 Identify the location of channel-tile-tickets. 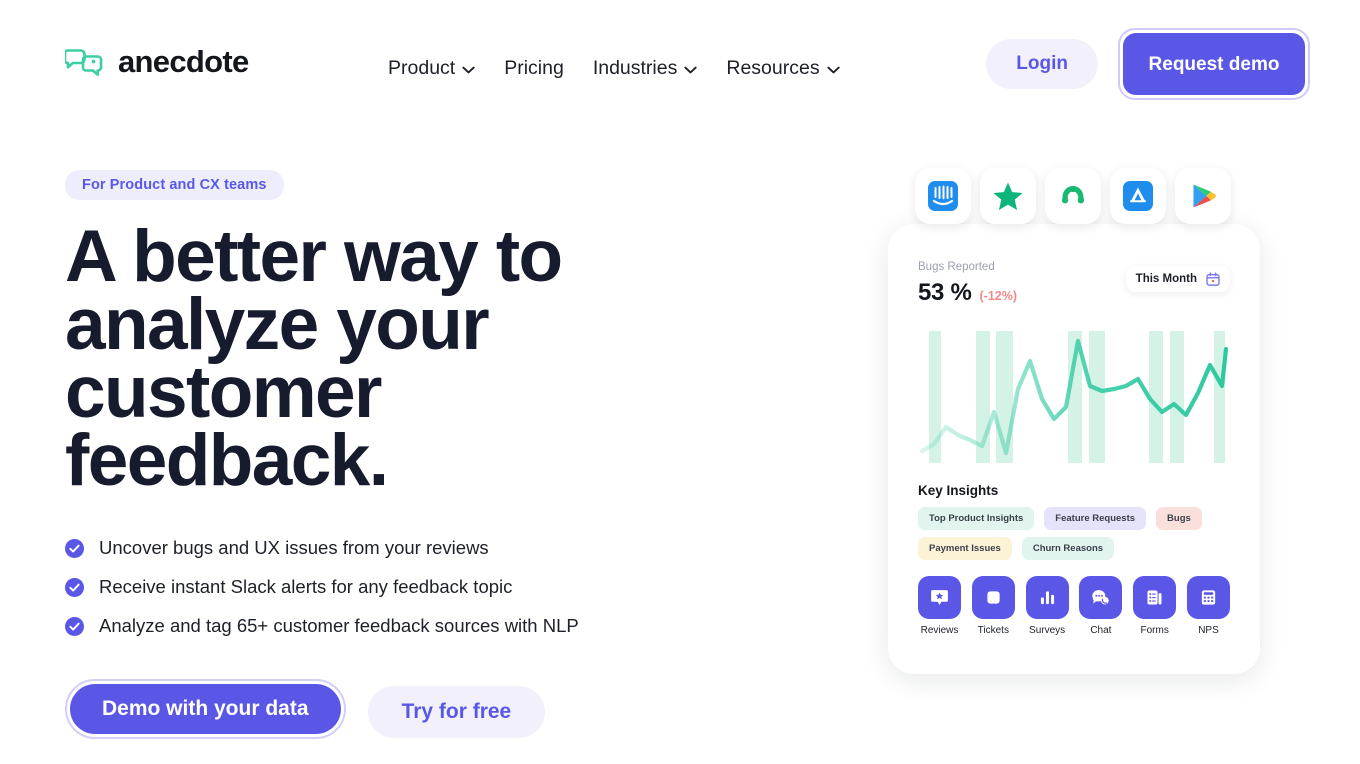
(993, 597).